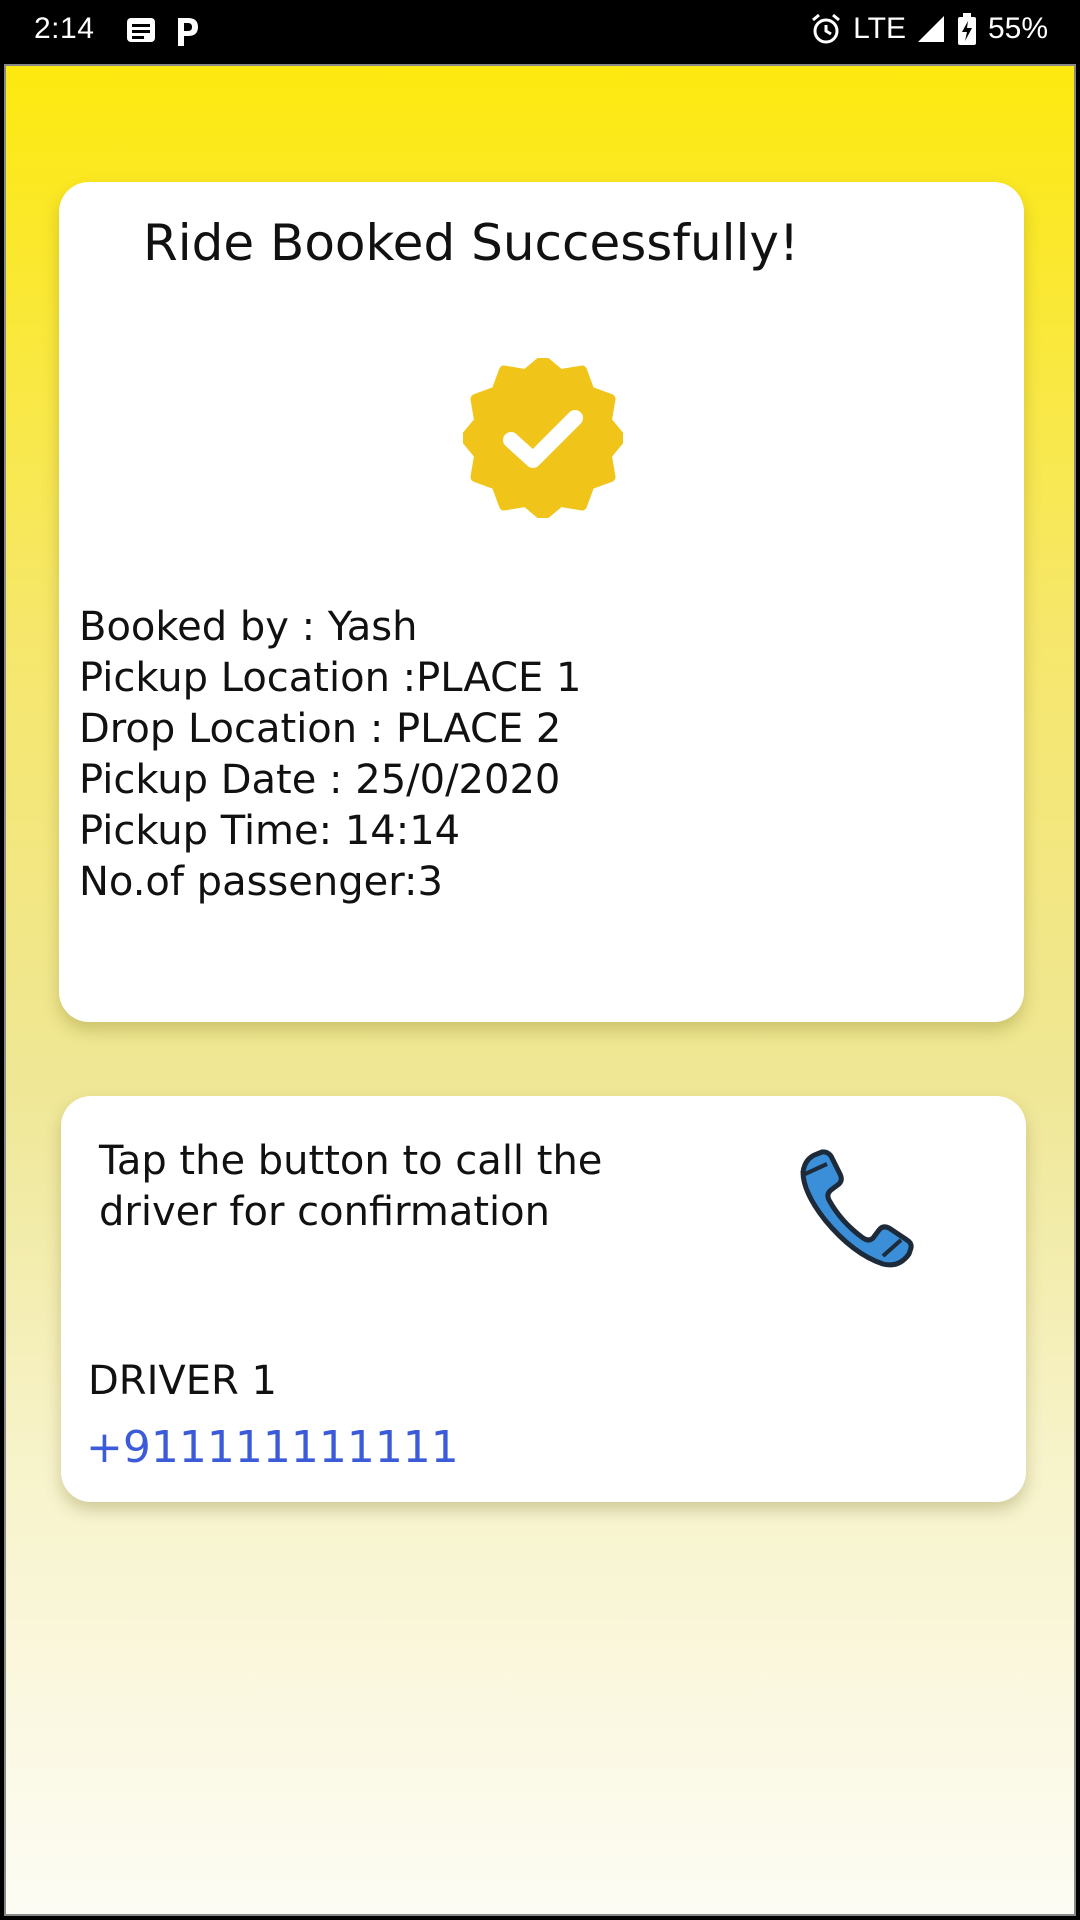 The width and height of the screenshot is (1080, 1920). Describe the element at coordinates (64, 28) in the screenshot. I see `status-time: 2:14` at that location.